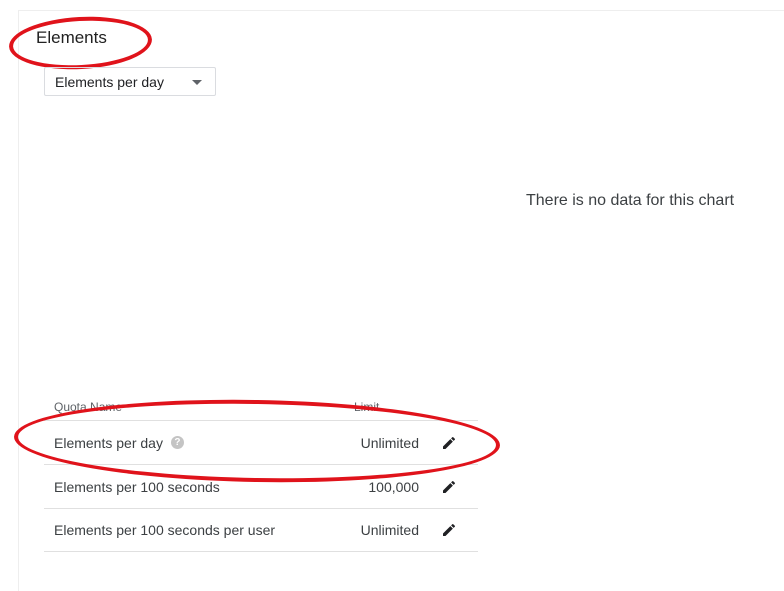 The width and height of the screenshot is (784, 591). I want to click on quota-name-cell: Elements per 100 seconds per user, so click(189, 530).